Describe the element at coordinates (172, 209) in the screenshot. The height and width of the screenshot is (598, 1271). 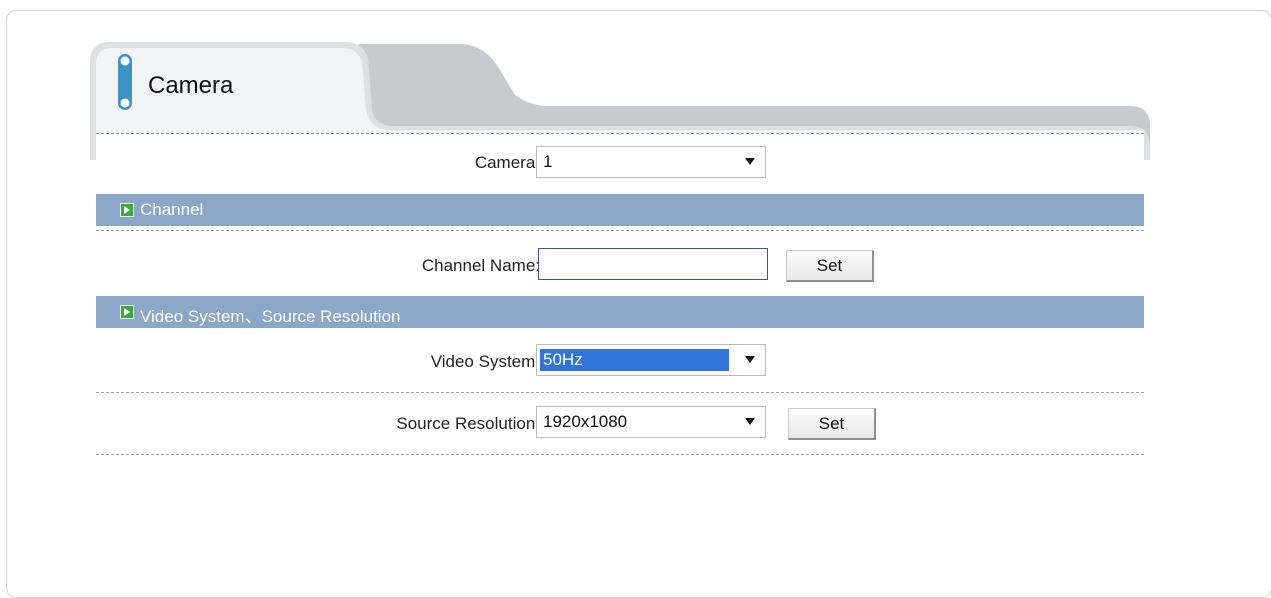
I see `channel-section-title: Channel` at that location.